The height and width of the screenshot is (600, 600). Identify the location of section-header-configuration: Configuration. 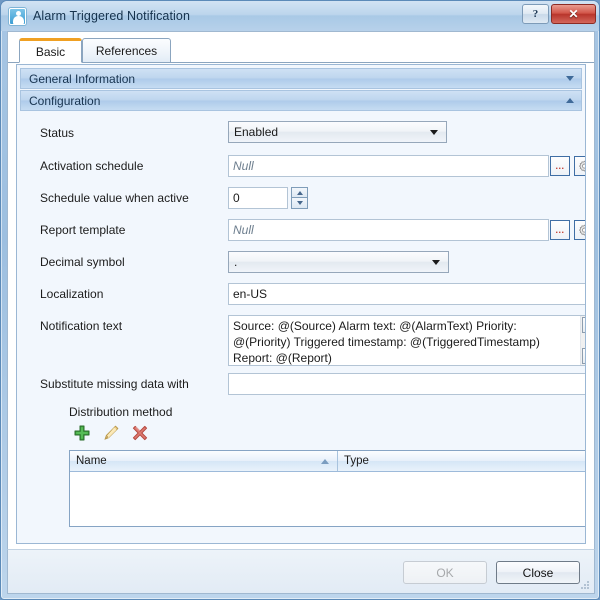
(301, 100).